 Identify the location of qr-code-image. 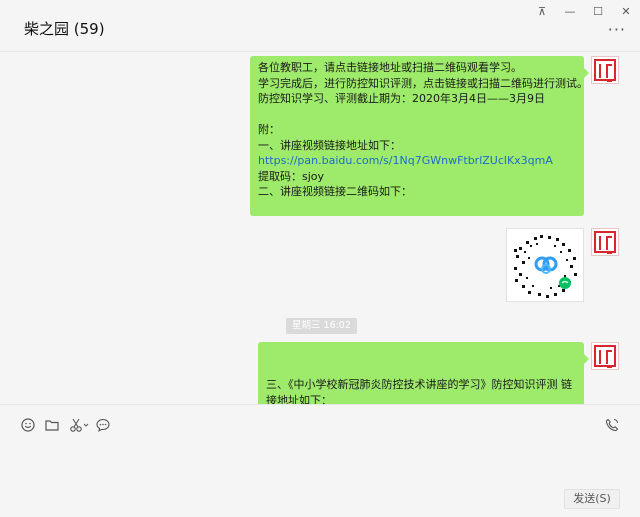
(545, 265).